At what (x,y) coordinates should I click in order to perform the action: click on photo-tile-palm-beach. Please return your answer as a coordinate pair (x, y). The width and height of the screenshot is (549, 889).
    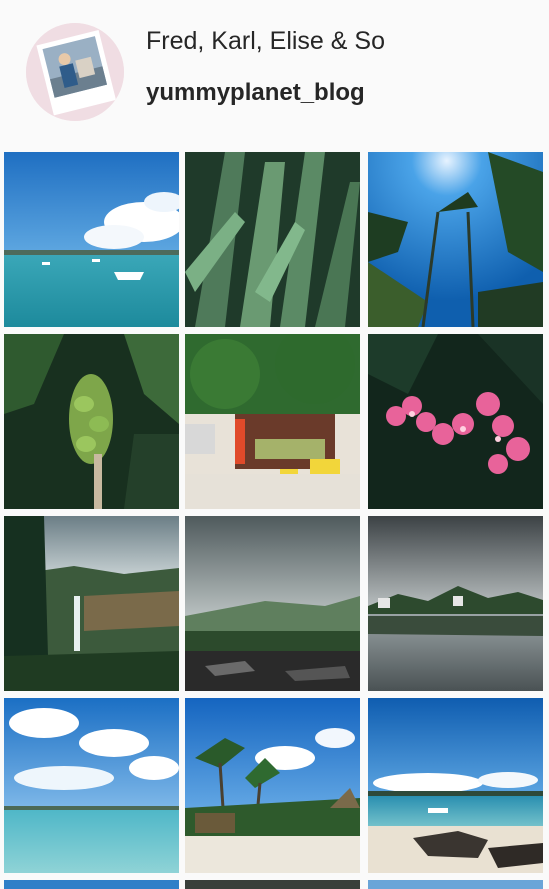
    Looking at the image, I should click on (272, 785).